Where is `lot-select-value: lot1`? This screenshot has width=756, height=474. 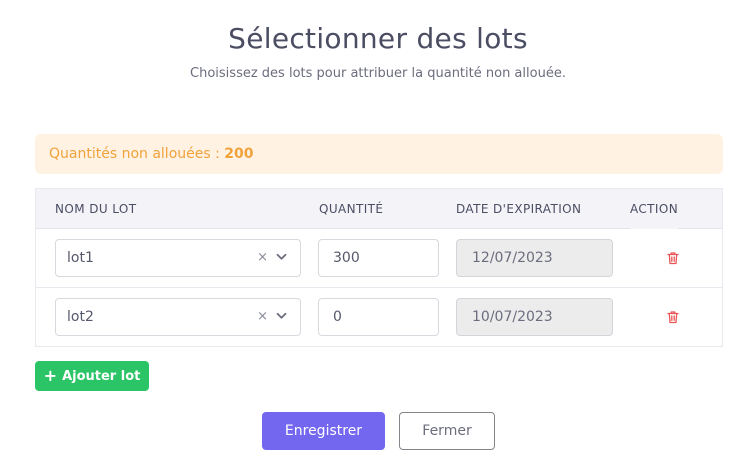
lot-select-value: lot1 is located at coordinates (80, 258).